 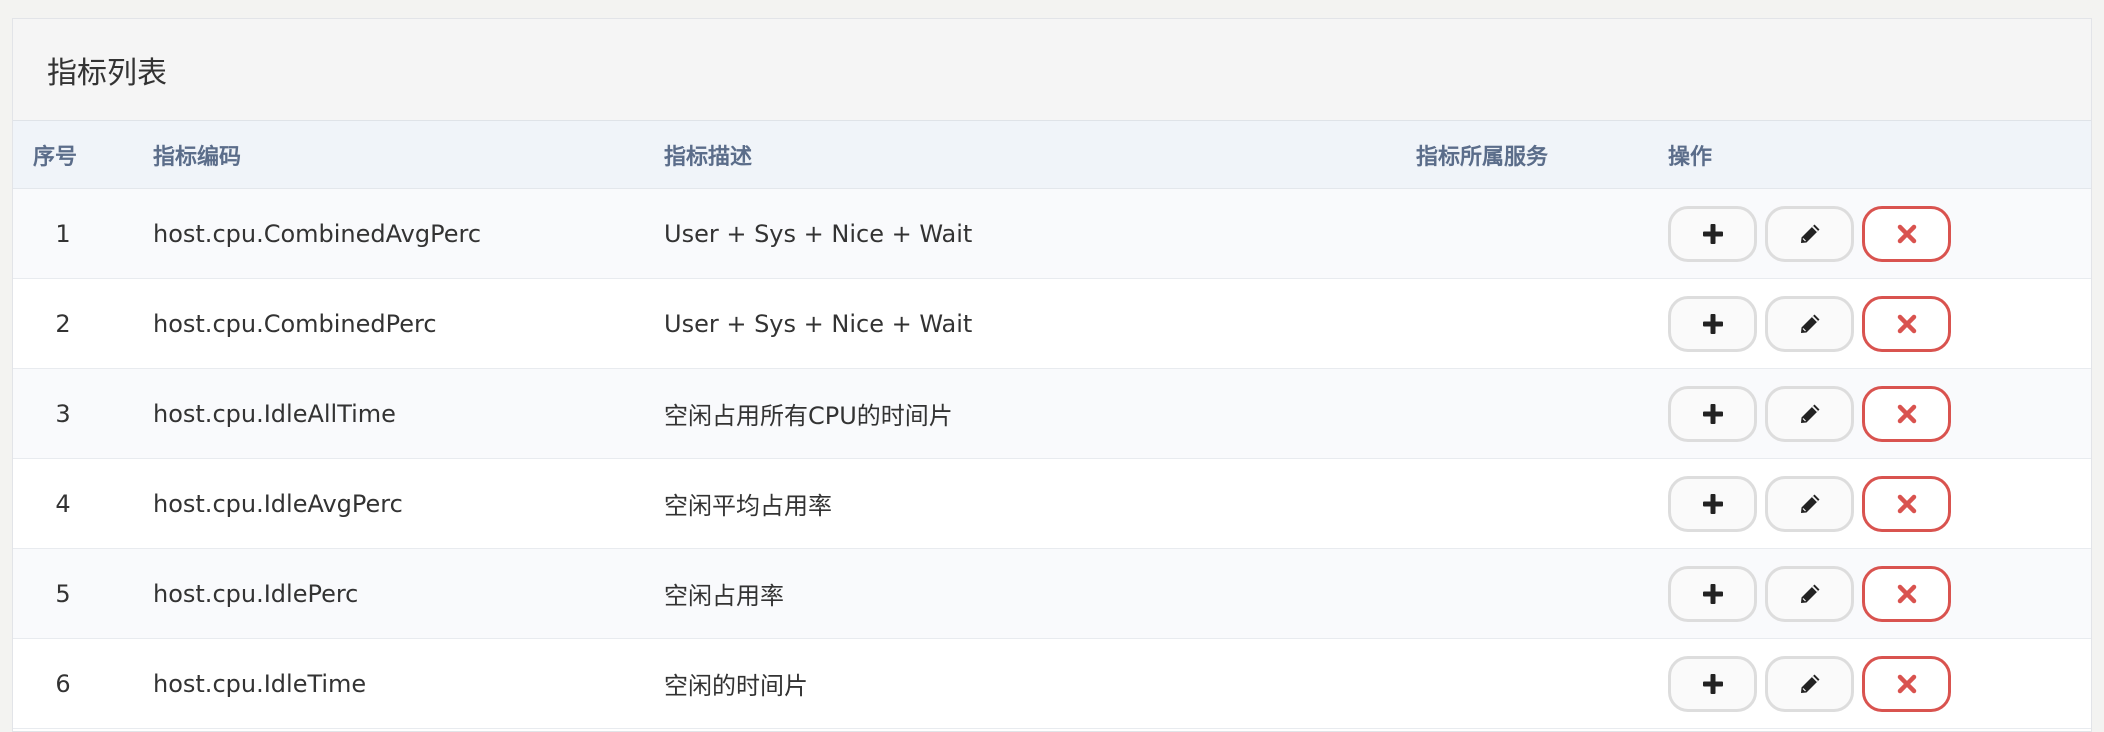 What do you see at coordinates (83, 323) in the screenshot?
I see `row-no: 2` at bounding box center [83, 323].